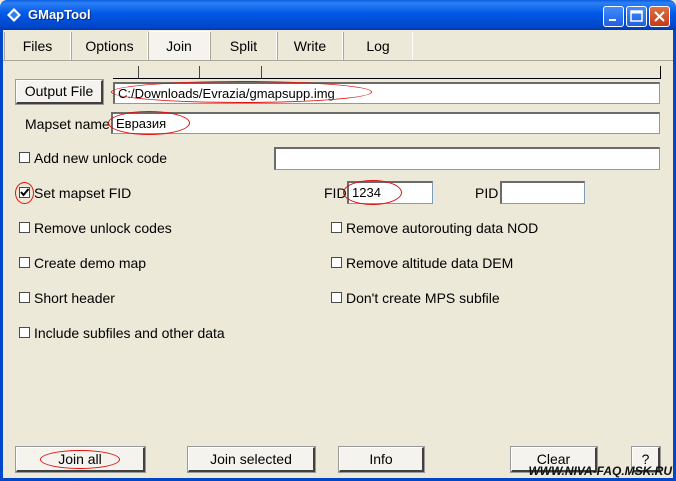 Image resolution: width=676 pixels, height=481 pixels. What do you see at coordinates (600, 471) in the screenshot?
I see `watermark: WWW.NIVA-FAQ.MSK.RU` at bounding box center [600, 471].